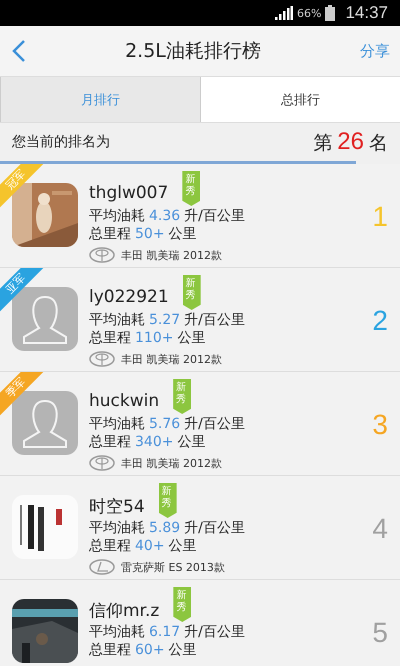 The height and width of the screenshot is (666, 400). What do you see at coordinates (380, 217) in the screenshot?
I see `rank-number: 1` at bounding box center [380, 217].